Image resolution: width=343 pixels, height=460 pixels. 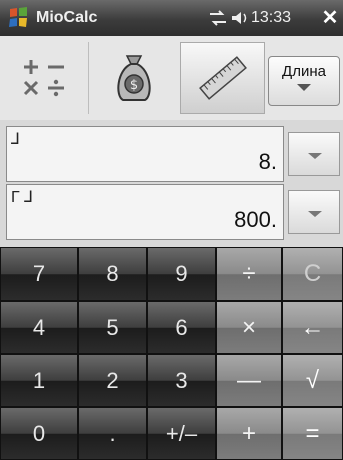 What do you see at coordinates (255, 219) in the screenshot?
I see `output-value: 800.` at bounding box center [255, 219].